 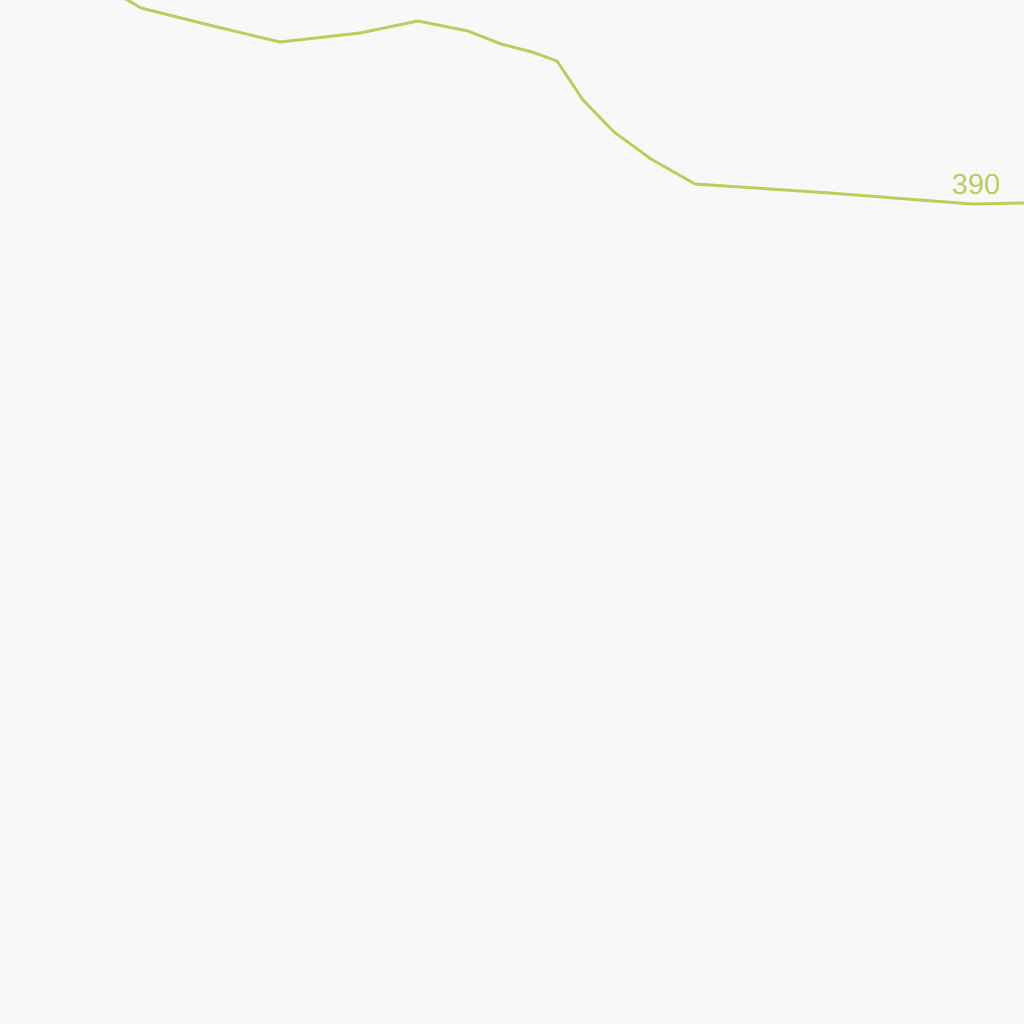 I want to click on contour-elevation-label: 390, so click(x=976, y=185).